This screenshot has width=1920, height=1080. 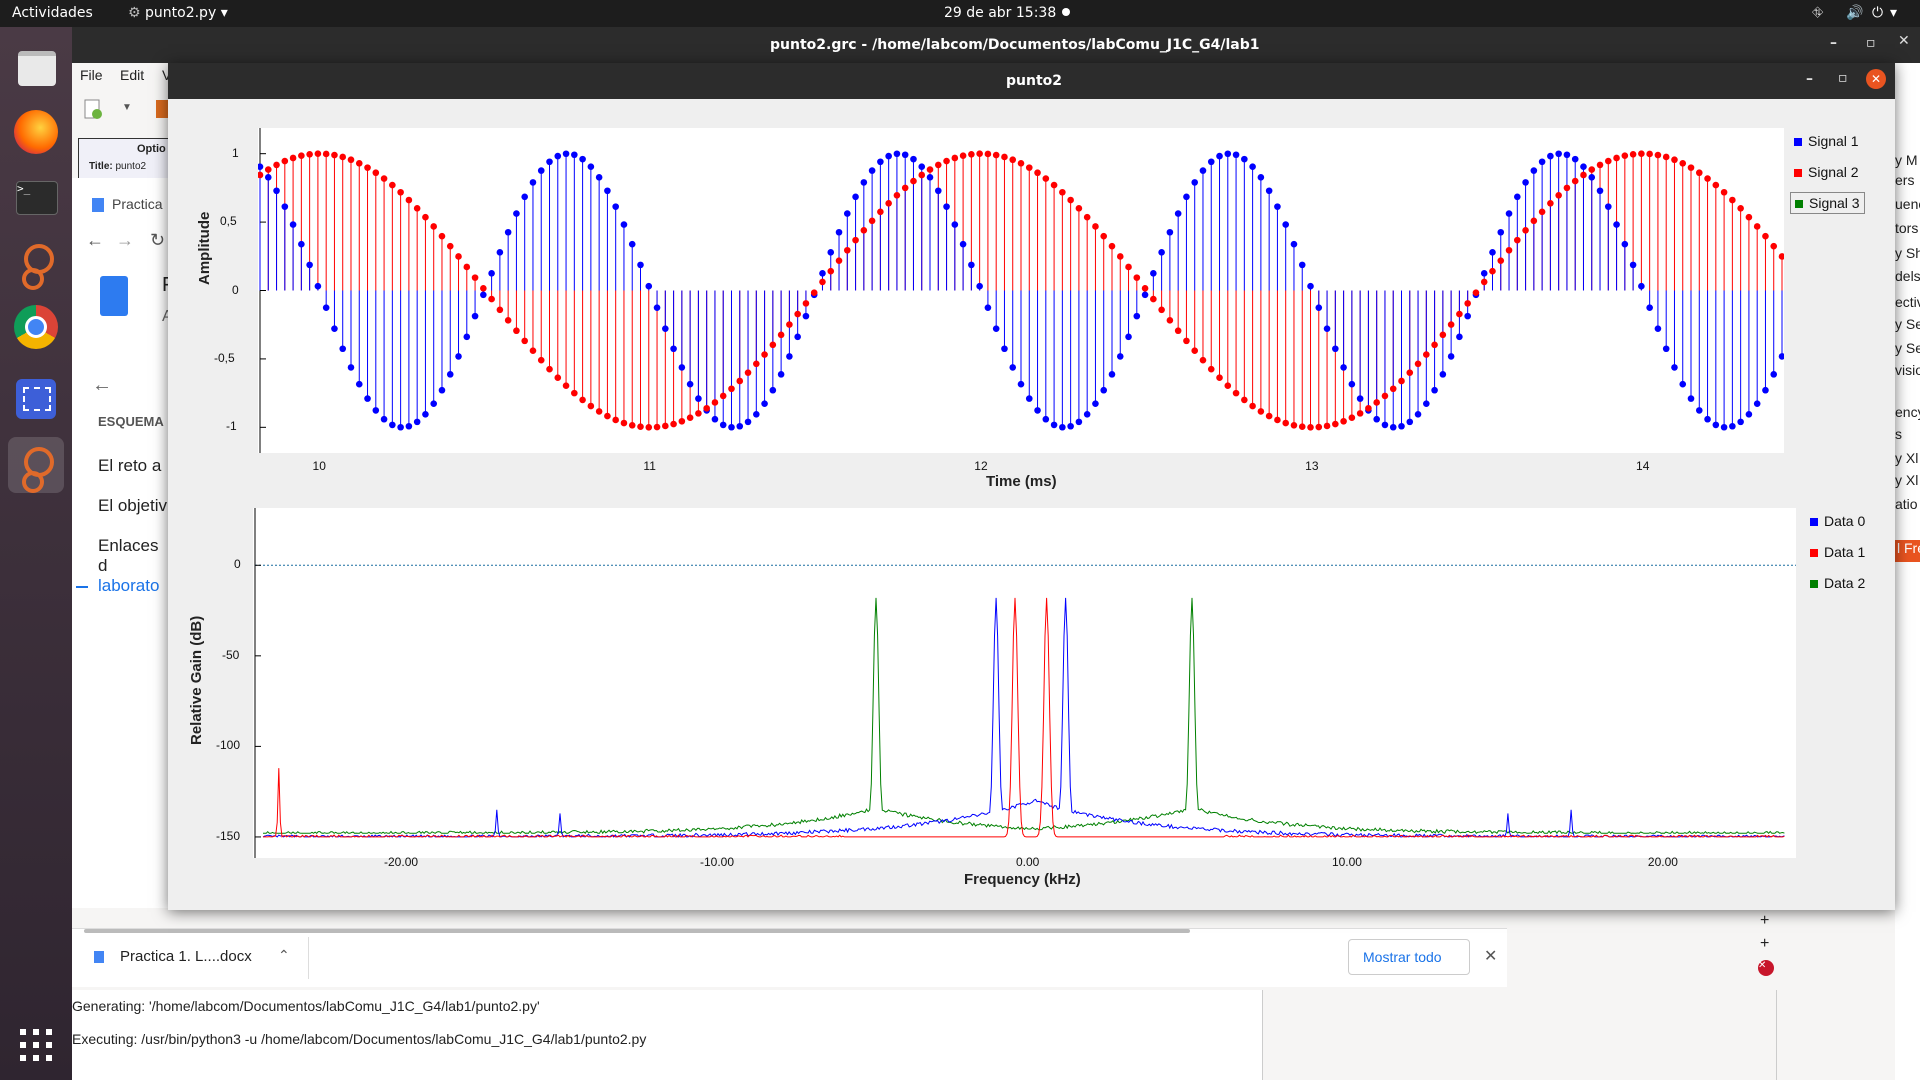 I want to click on menu-file: File, so click(x=91, y=75).